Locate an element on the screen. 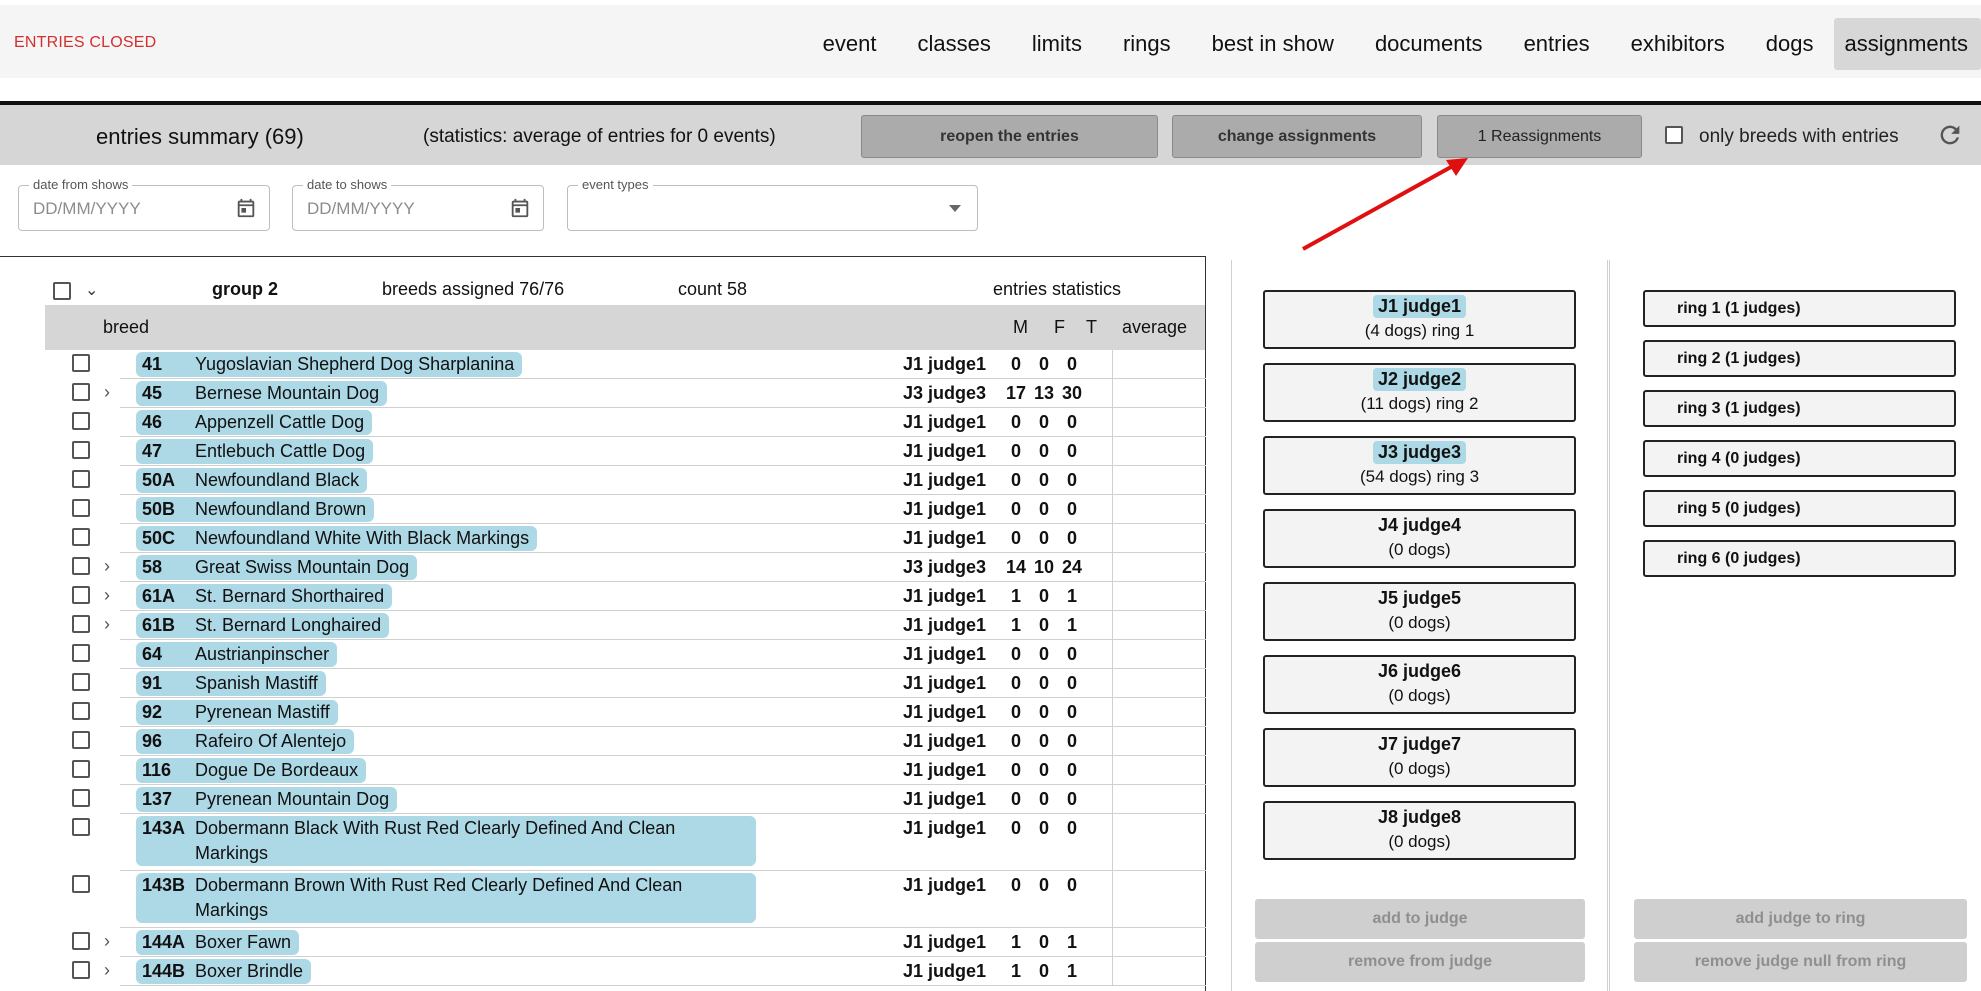  breed-chip: 61A St. Bernard Shorthaired is located at coordinates (264, 596).